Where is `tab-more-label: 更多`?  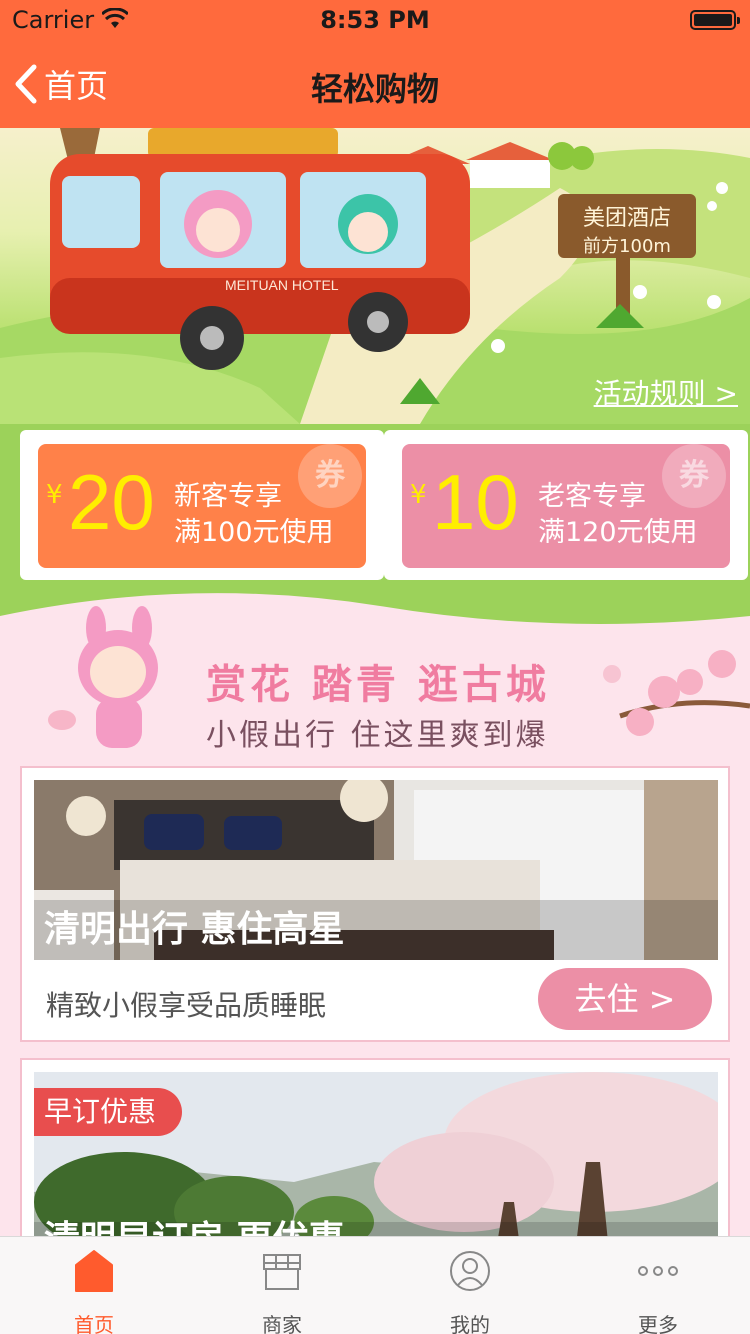
tab-more-label: 更多 is located at coordinates (658, 1323).